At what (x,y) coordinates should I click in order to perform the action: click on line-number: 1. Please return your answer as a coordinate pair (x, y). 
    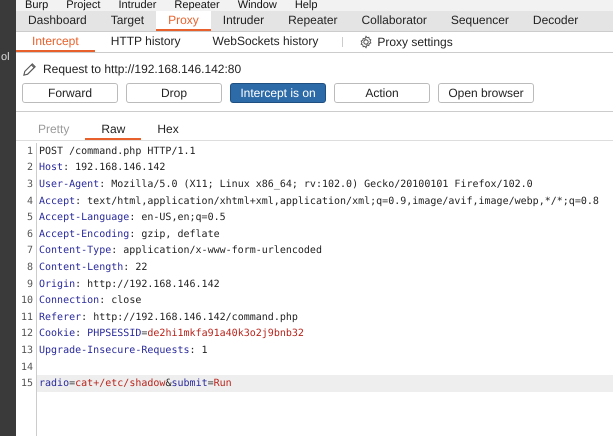
    Looking at the image, I should click on (26, 151).